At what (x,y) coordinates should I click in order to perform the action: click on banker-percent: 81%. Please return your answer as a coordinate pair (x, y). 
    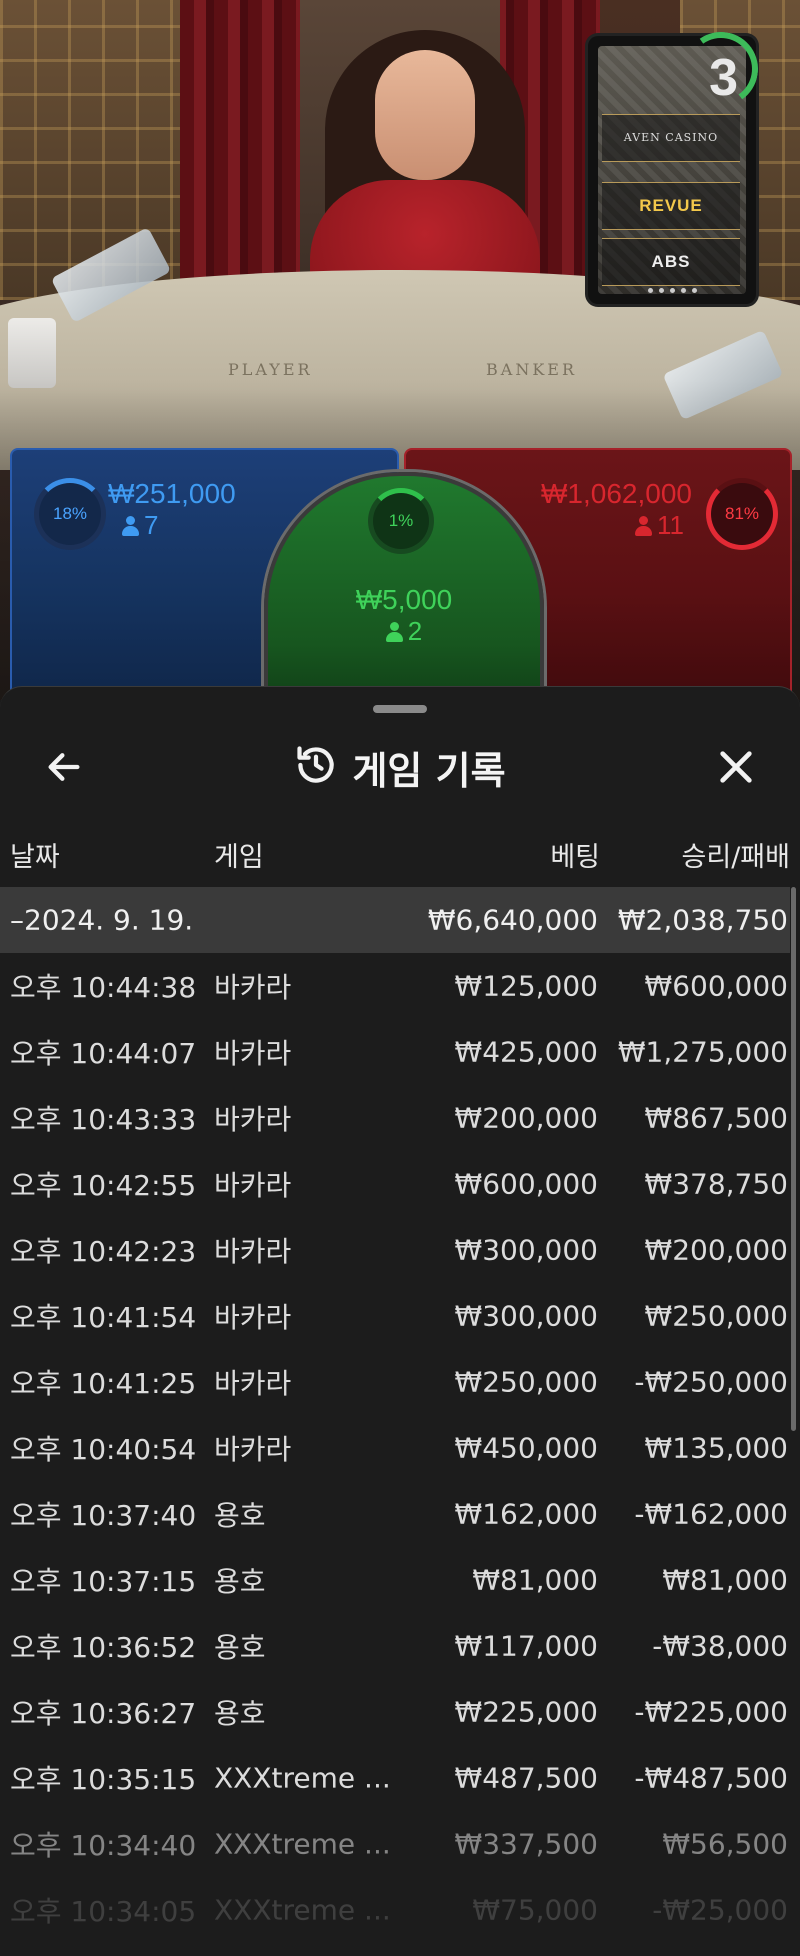
    Looking at the image, I should click on (742, 514).